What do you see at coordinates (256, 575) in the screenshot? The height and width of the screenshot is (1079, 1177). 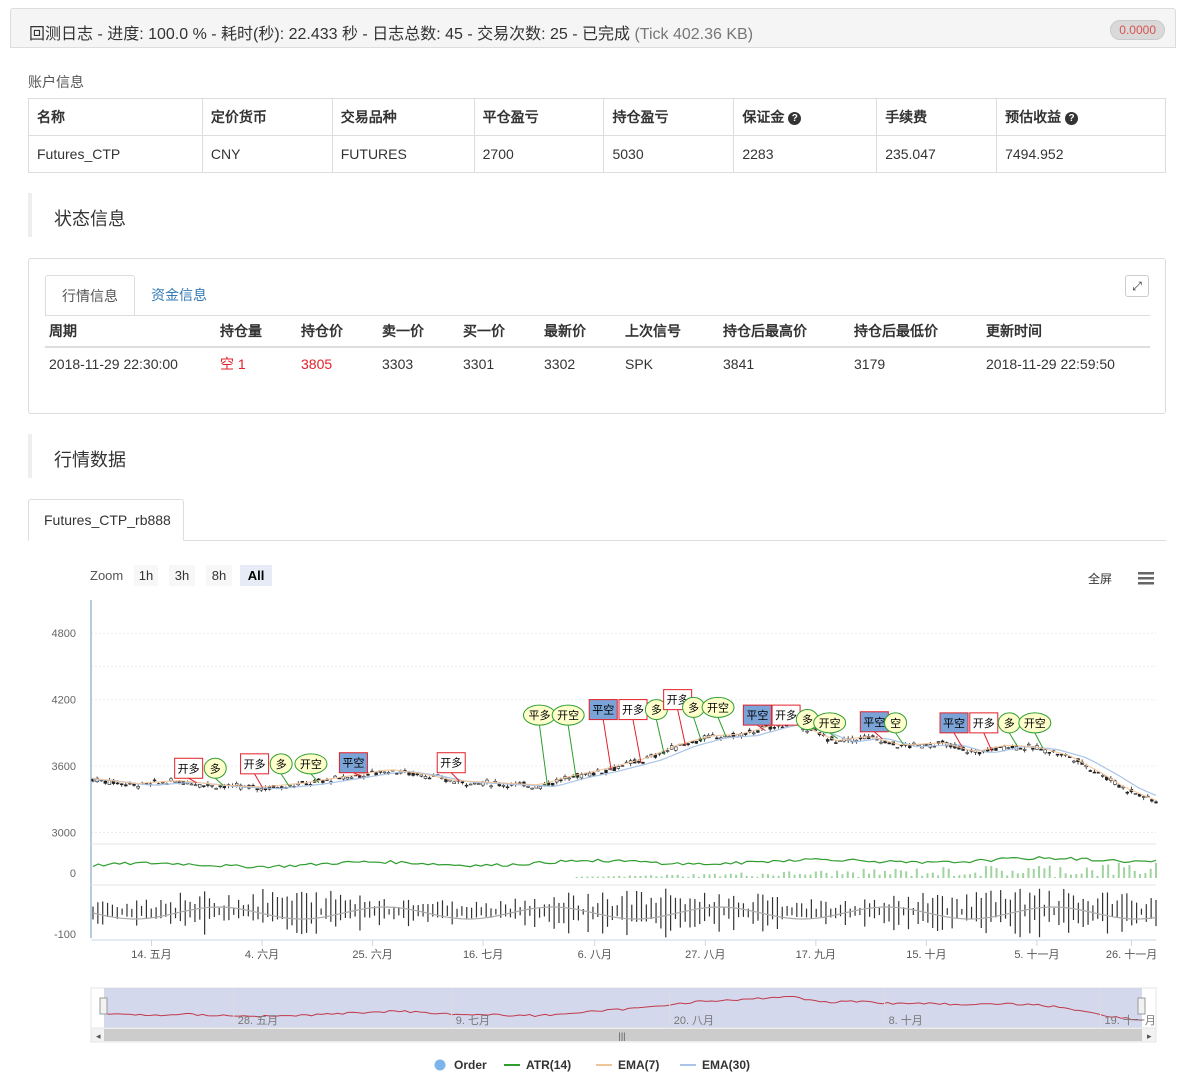 I see `zoom-all-button: All` at bounding box center [256, 575].